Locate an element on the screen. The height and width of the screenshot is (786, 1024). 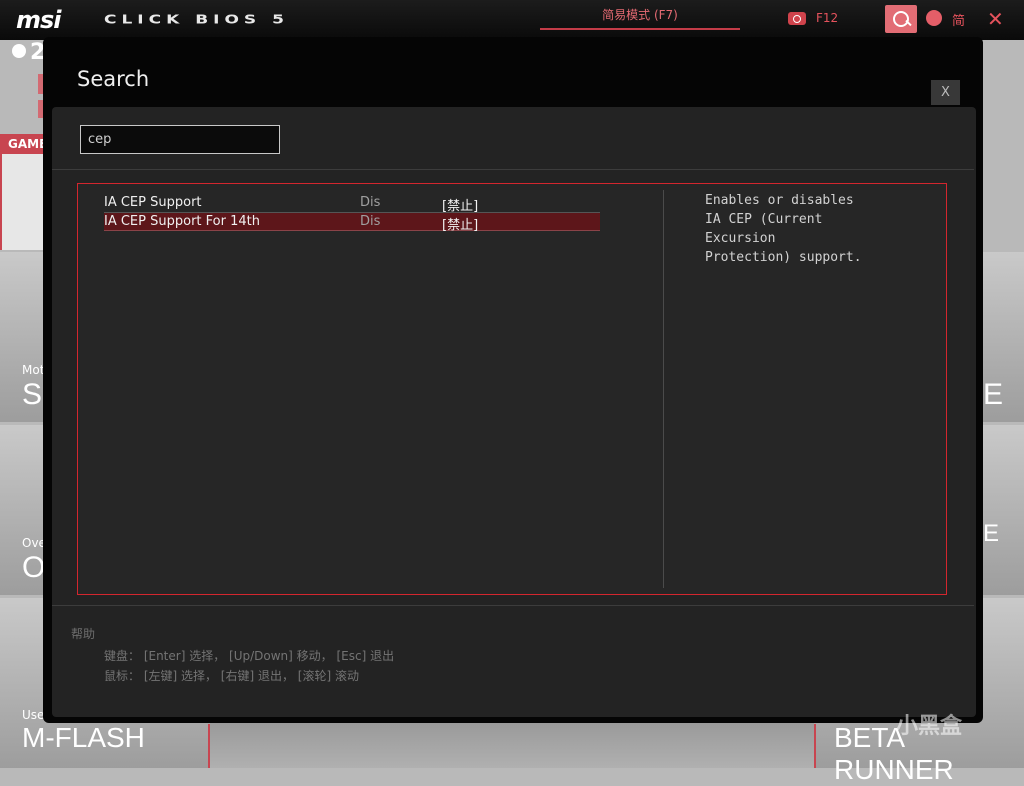
right-tile is located at coordinates (1003, 510).